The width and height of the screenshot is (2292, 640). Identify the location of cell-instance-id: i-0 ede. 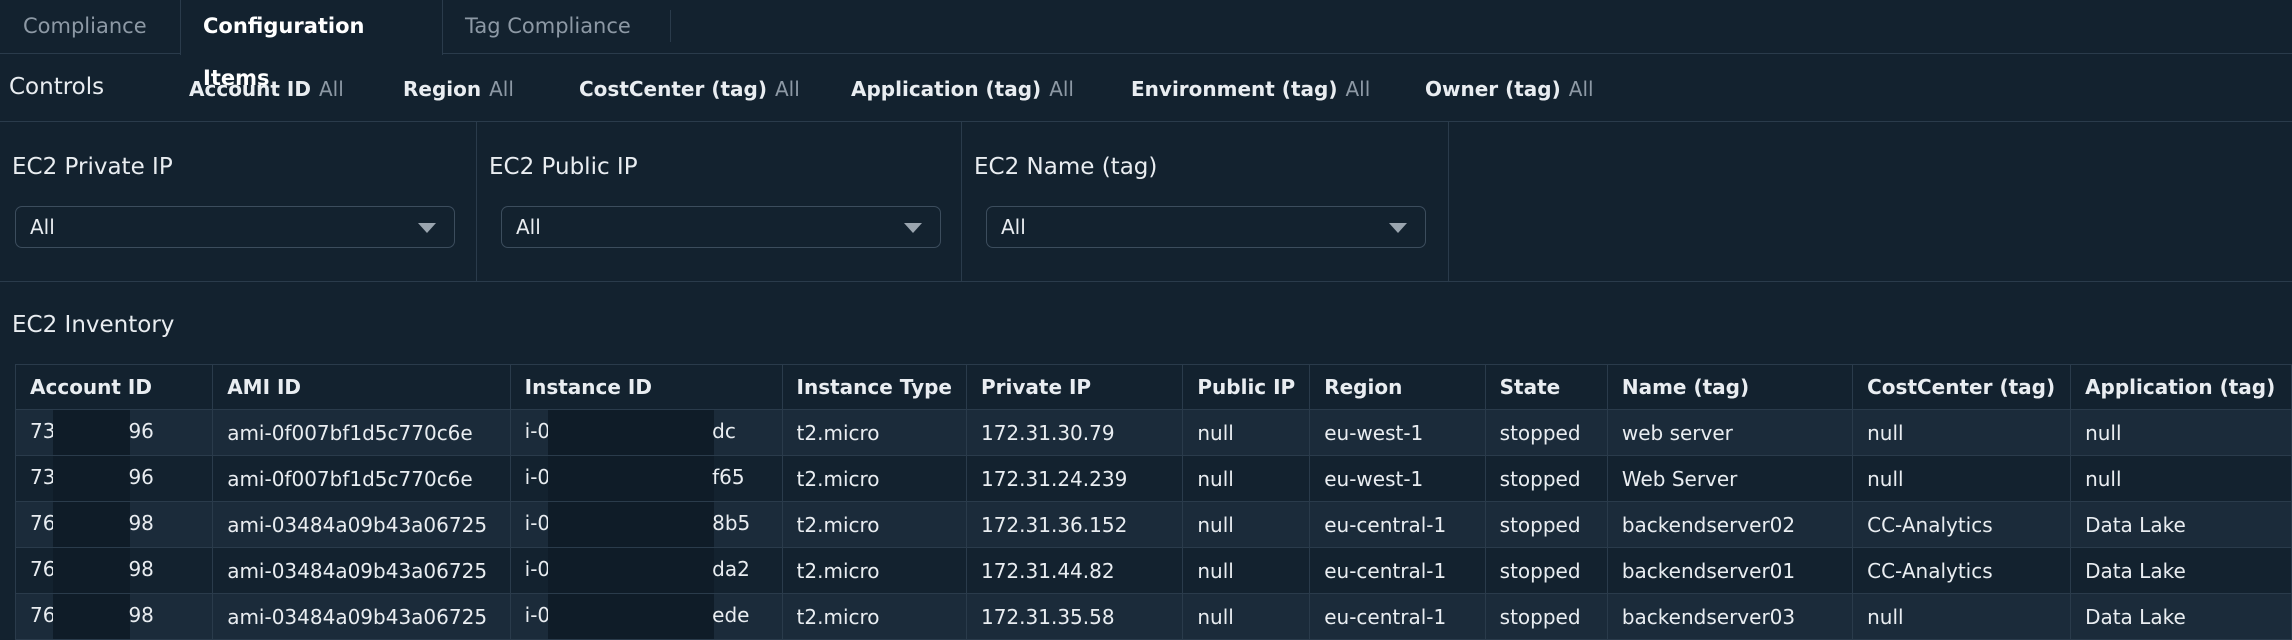
(646, 616).